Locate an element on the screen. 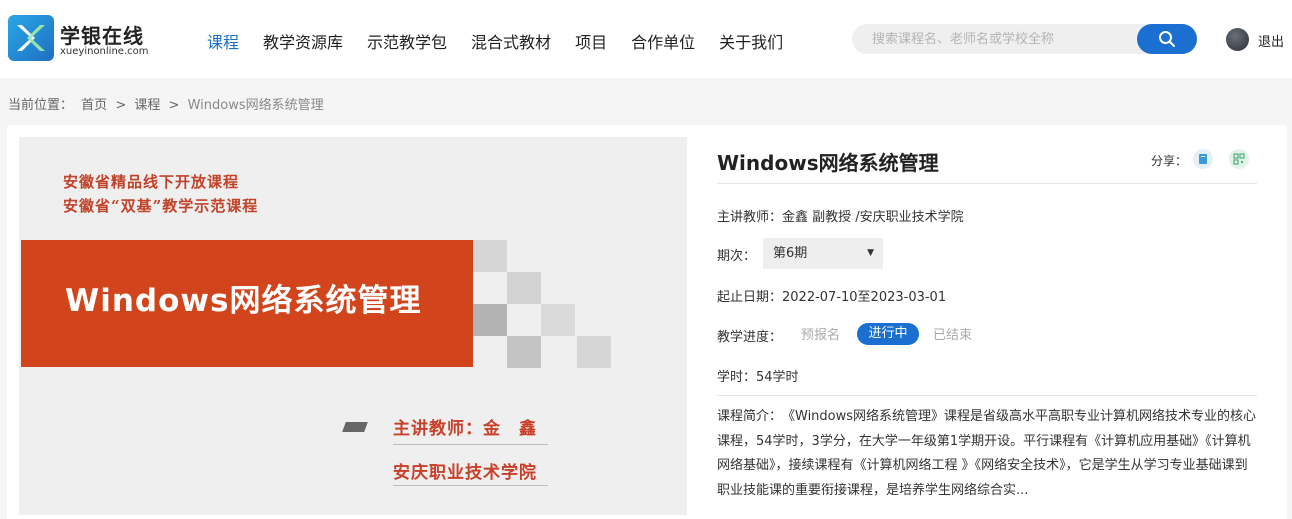  logout-link: 退出 is located at coordinates (1271, 40).